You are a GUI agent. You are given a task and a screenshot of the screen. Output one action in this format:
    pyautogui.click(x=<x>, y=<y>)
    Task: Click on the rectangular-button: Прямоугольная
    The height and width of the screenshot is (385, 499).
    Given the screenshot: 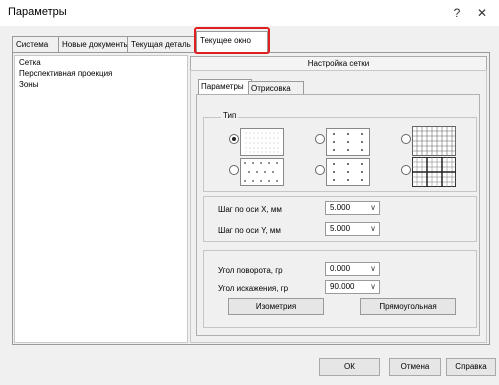 What is the action you would take?
    pyautogui.click(x=408, y=306)
    